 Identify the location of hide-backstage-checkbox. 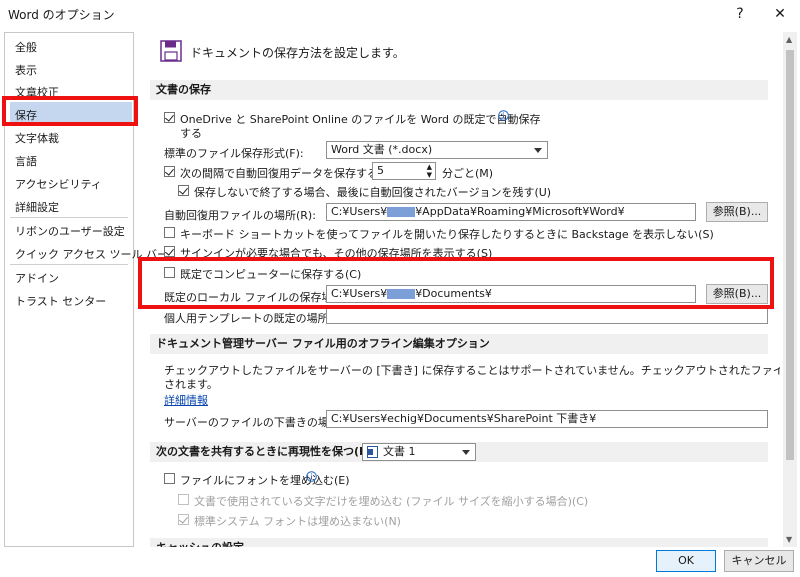
(169, 232).